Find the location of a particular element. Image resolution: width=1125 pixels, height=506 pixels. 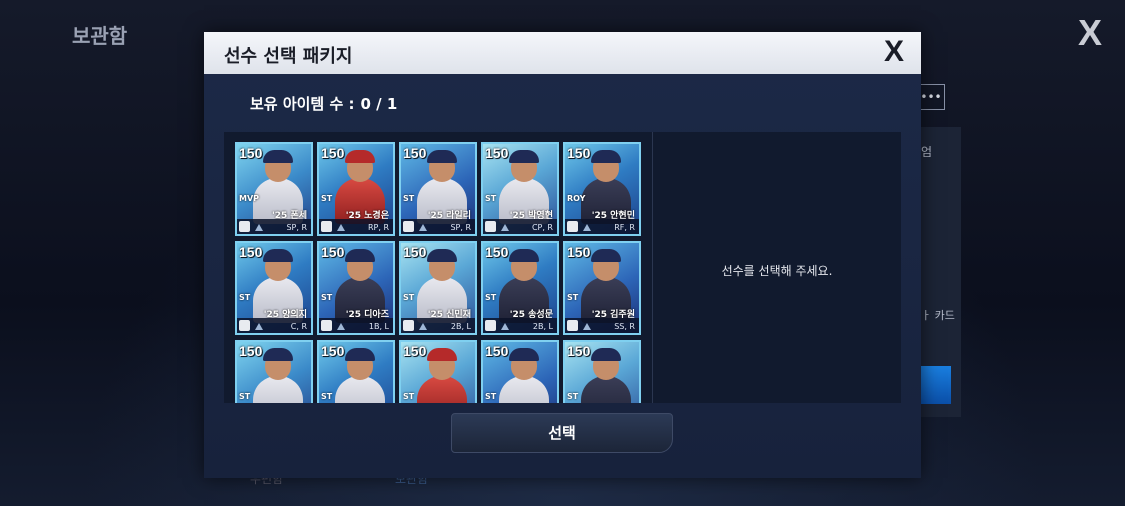

card-badge: MVP is located at coordinates (249, 198).